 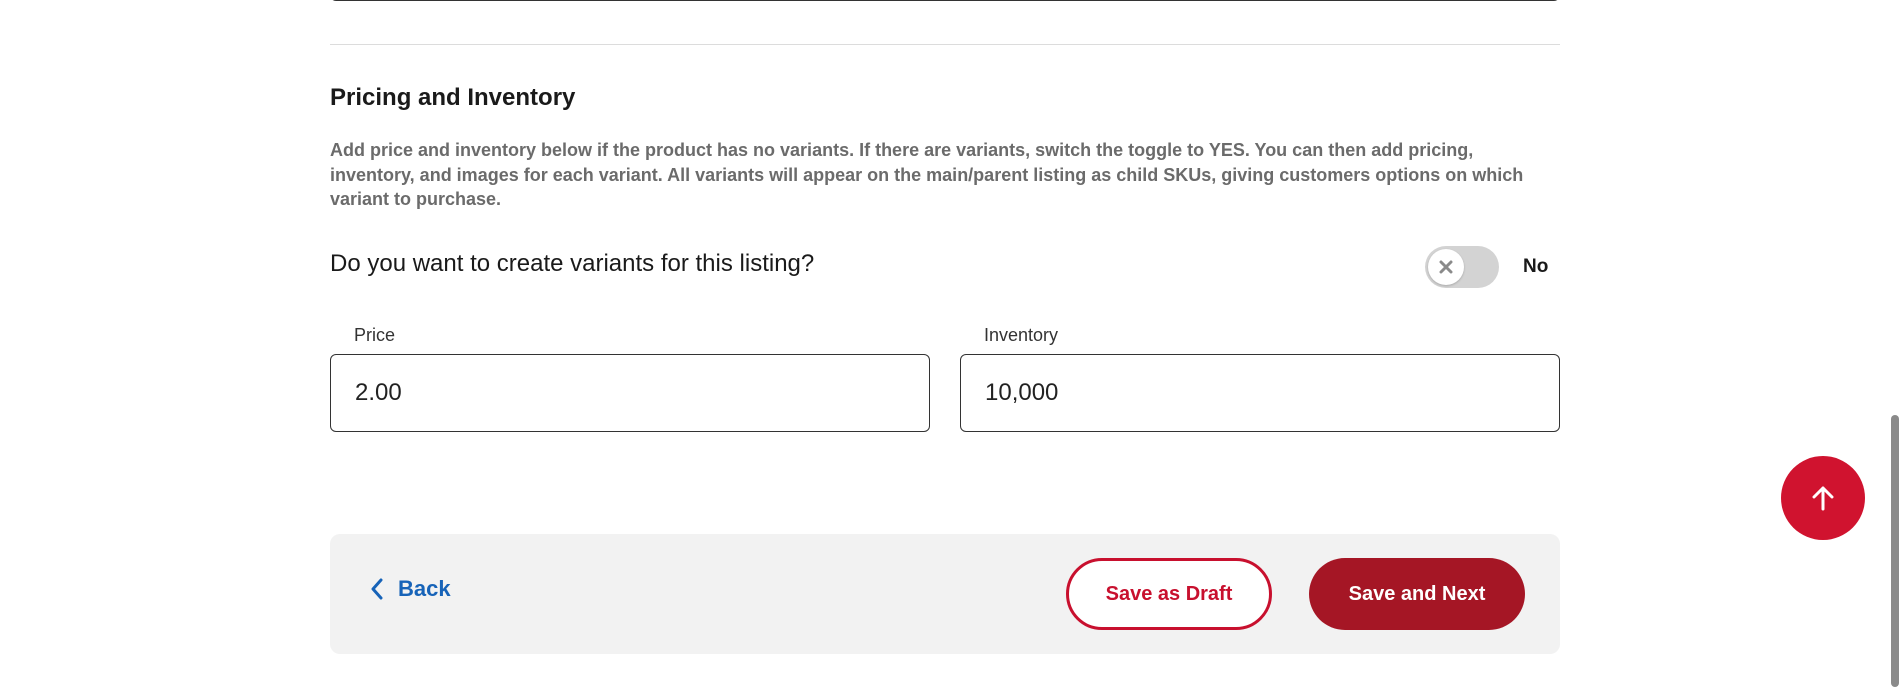 I want to click on close-icon, so click(x=1446, y=267).